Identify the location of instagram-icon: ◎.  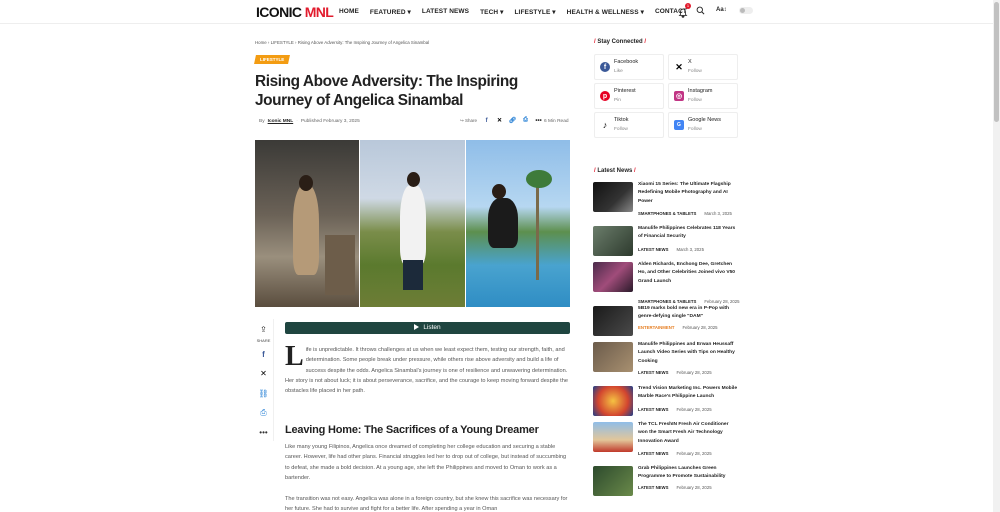
(679, 96).